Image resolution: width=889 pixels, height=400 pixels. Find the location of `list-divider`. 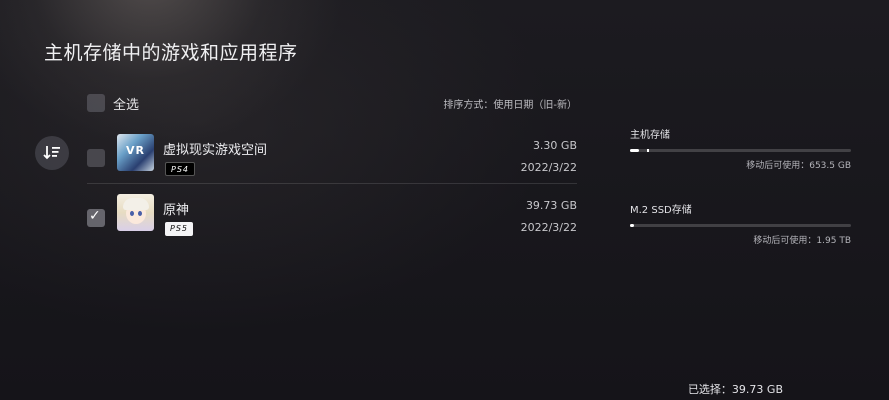

list-divider is located at coordinates (332, 183).